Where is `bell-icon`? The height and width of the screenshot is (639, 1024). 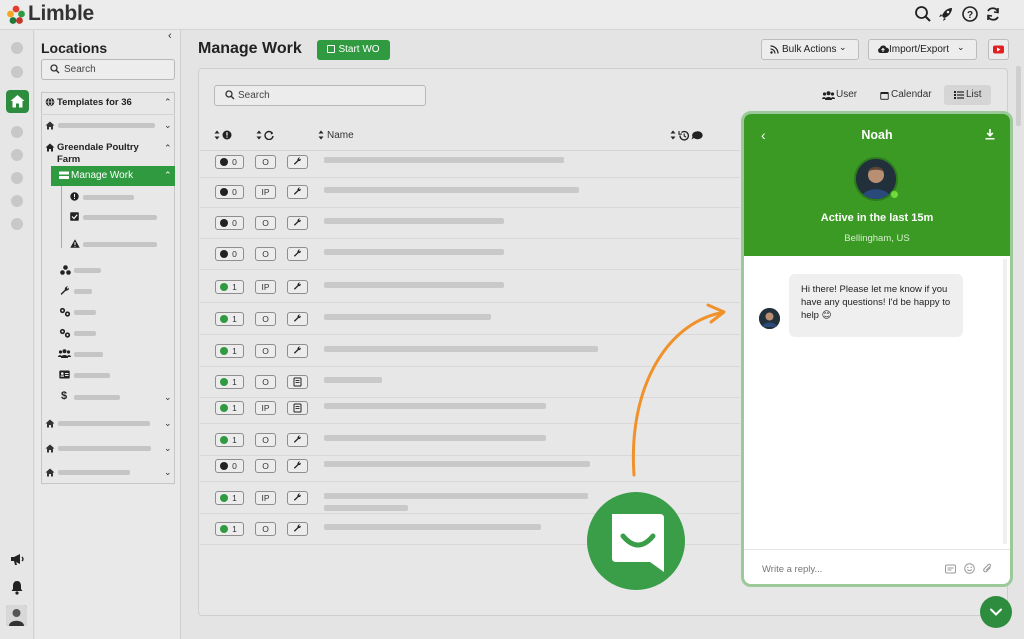
bell-icon is located at coordinates (17, 587).